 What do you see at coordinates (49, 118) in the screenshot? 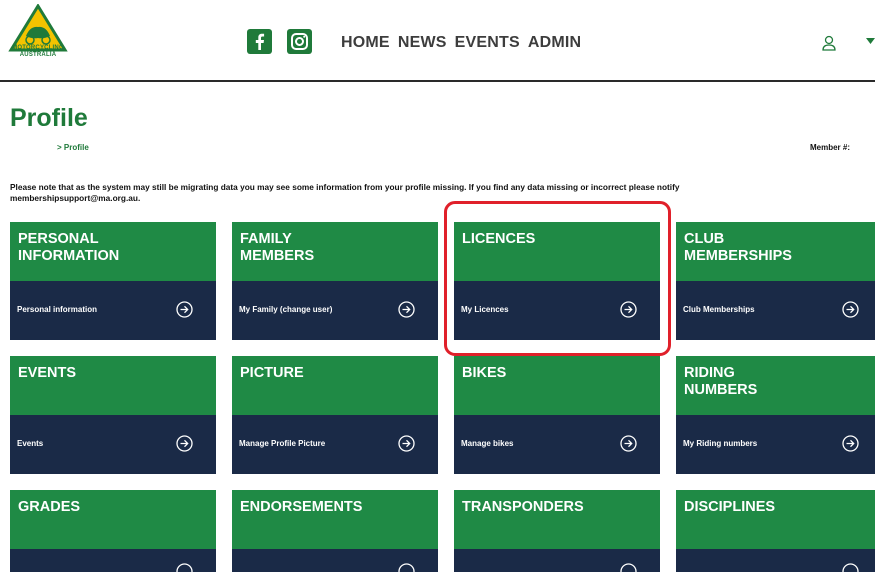
I see `page-title: Profile` at bounding box center [49, 118].